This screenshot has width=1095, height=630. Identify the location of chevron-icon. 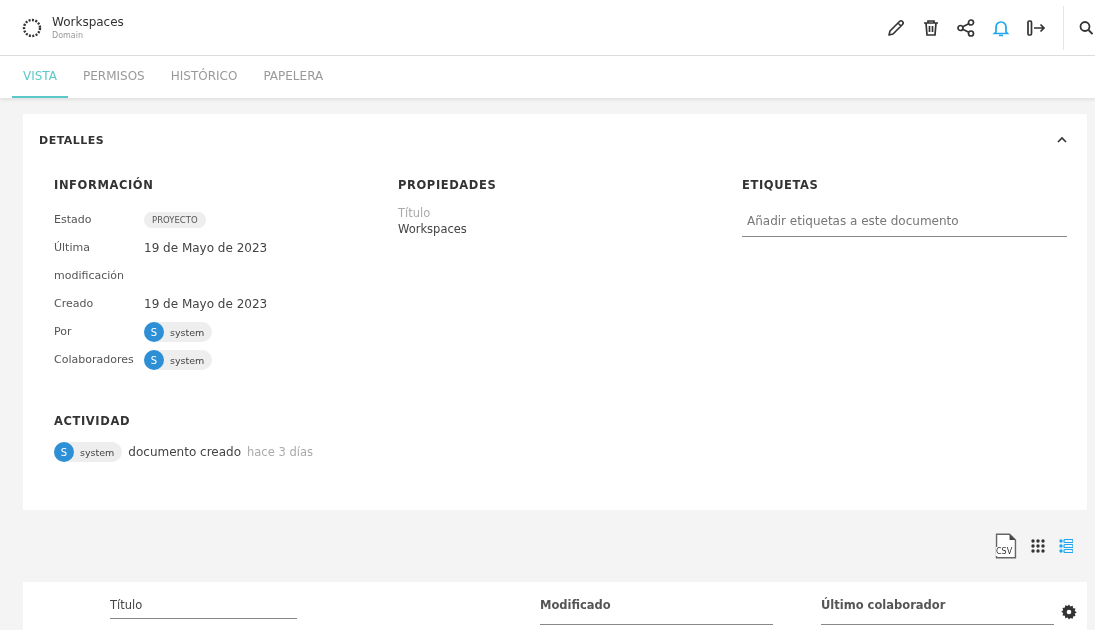
(1062, 140).